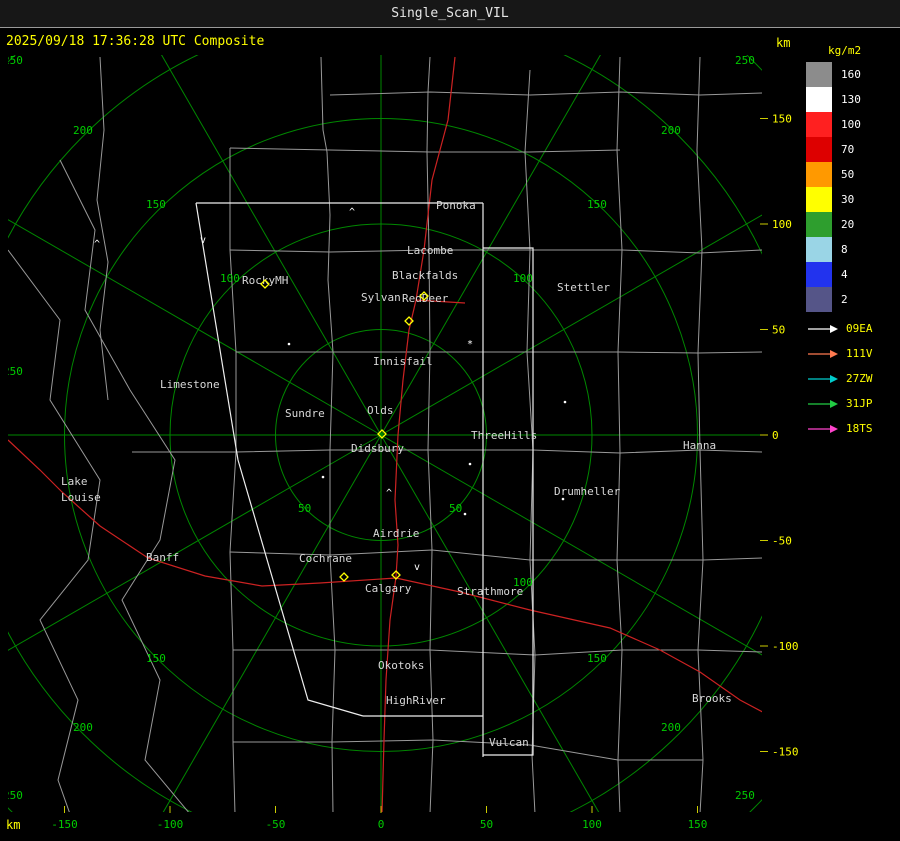 The width and height of the screenshot is (900, 841). Describe the element at coordinates (712, 698) in the screenshot. I see `city-label: Brooks` at that location.